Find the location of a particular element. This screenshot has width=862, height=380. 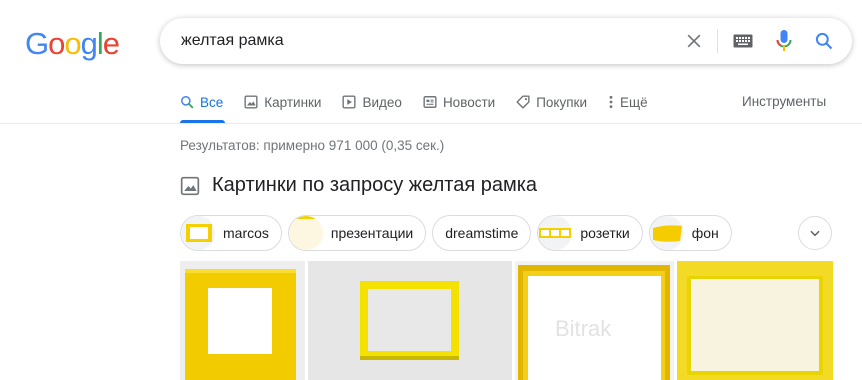

chip-label: marcos is located at coordinates (246, 233).